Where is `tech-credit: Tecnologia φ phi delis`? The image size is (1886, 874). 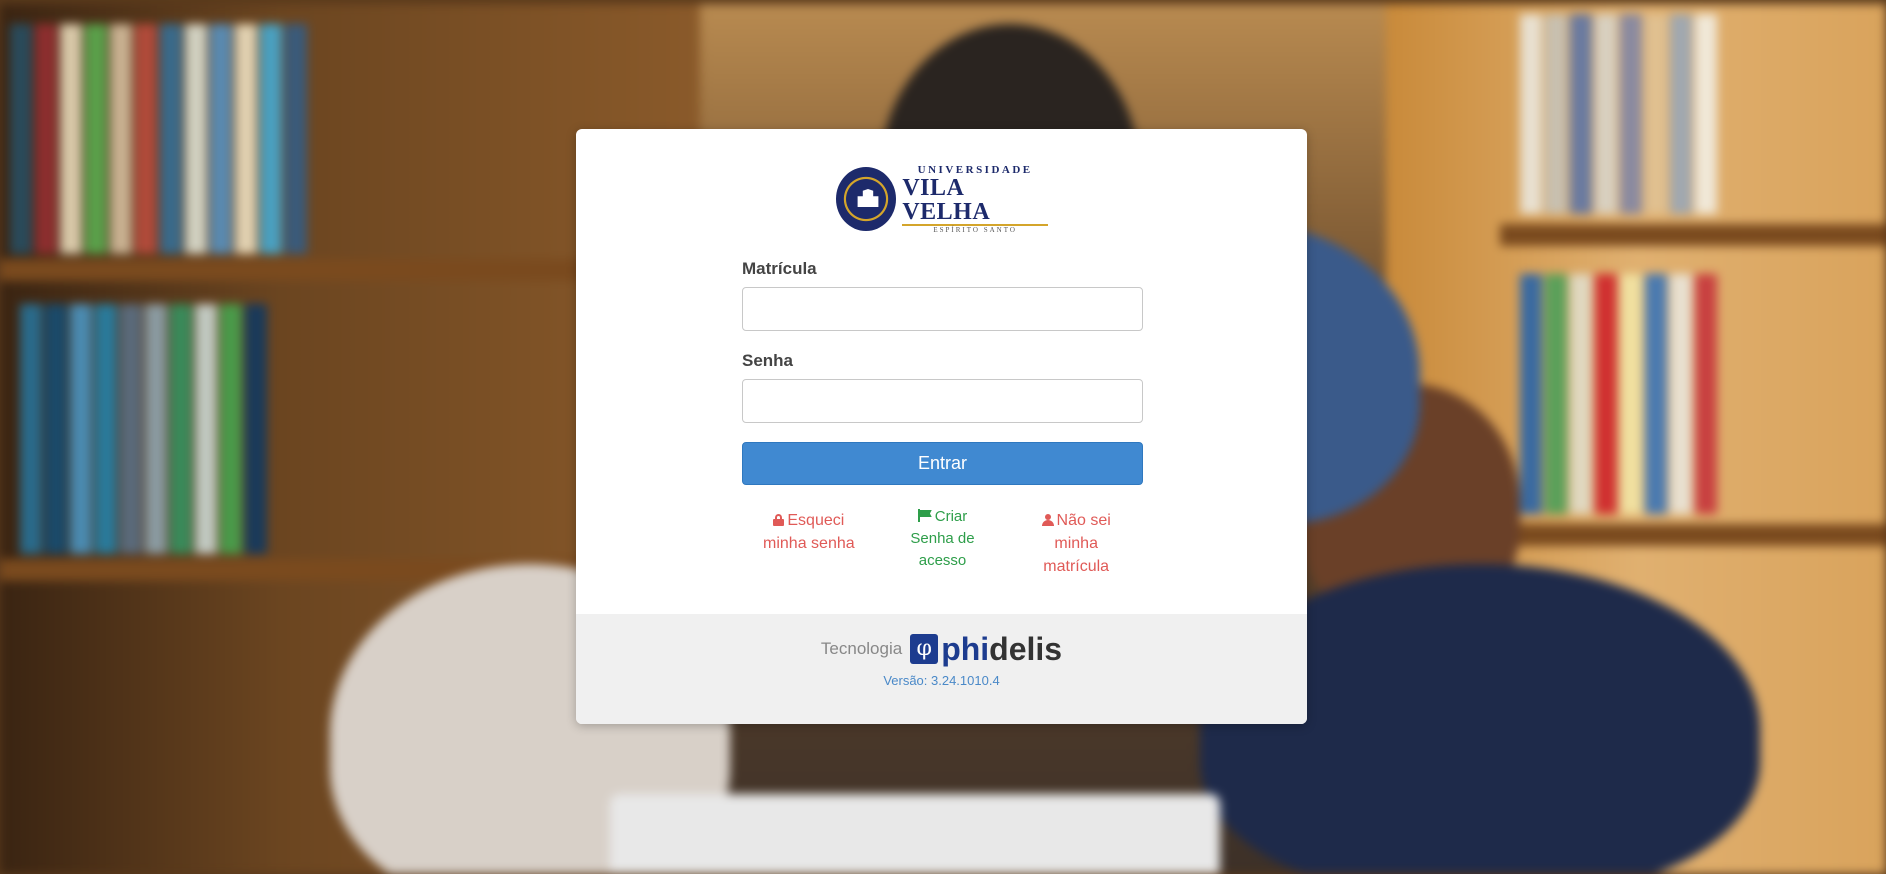 tech-credit: Tecnologia φ phi delis is located at coordinates (941, 649).